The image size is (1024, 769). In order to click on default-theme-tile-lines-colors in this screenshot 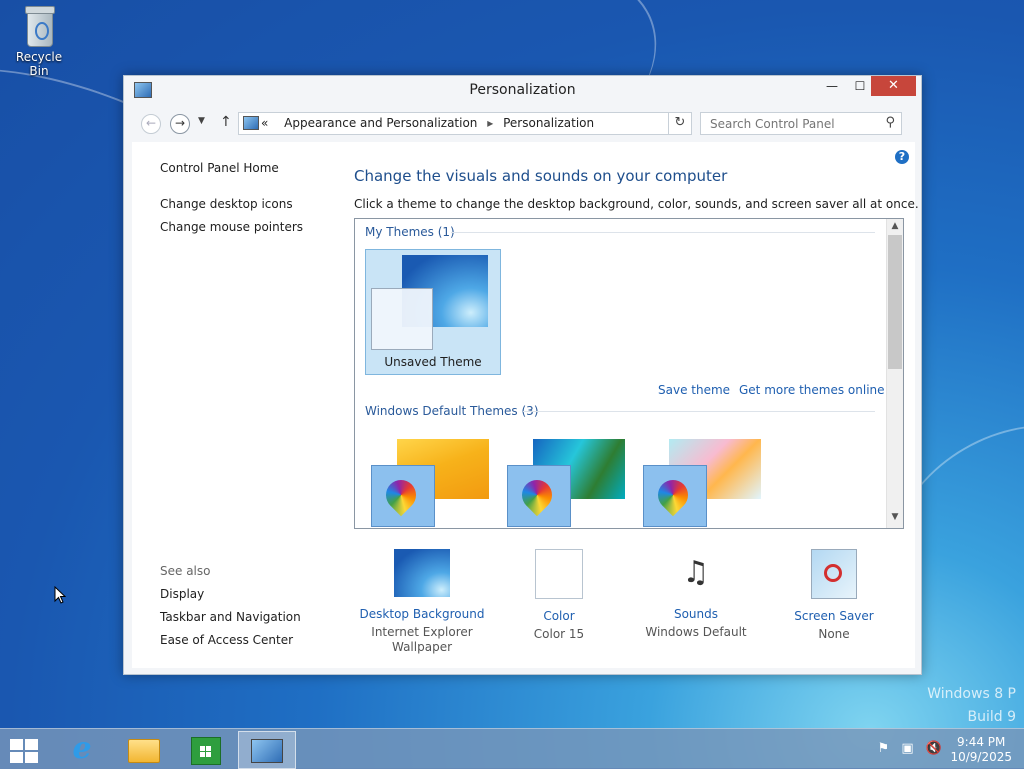, I will do `click(568, 481)`.